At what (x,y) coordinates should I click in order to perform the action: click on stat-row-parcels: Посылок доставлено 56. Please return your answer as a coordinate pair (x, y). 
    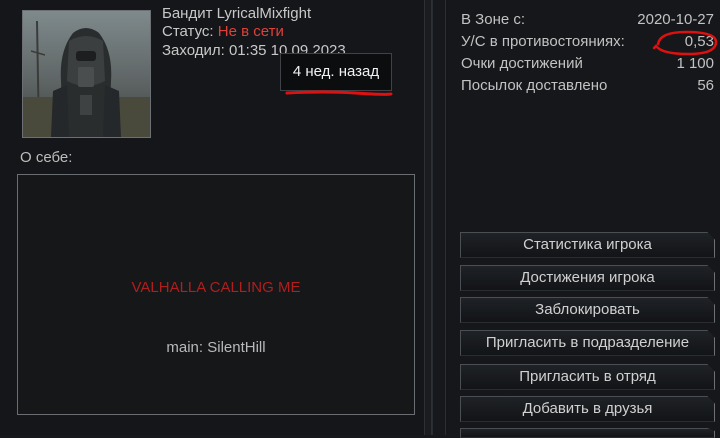
    Looking at the image, I should click on (587, 87).